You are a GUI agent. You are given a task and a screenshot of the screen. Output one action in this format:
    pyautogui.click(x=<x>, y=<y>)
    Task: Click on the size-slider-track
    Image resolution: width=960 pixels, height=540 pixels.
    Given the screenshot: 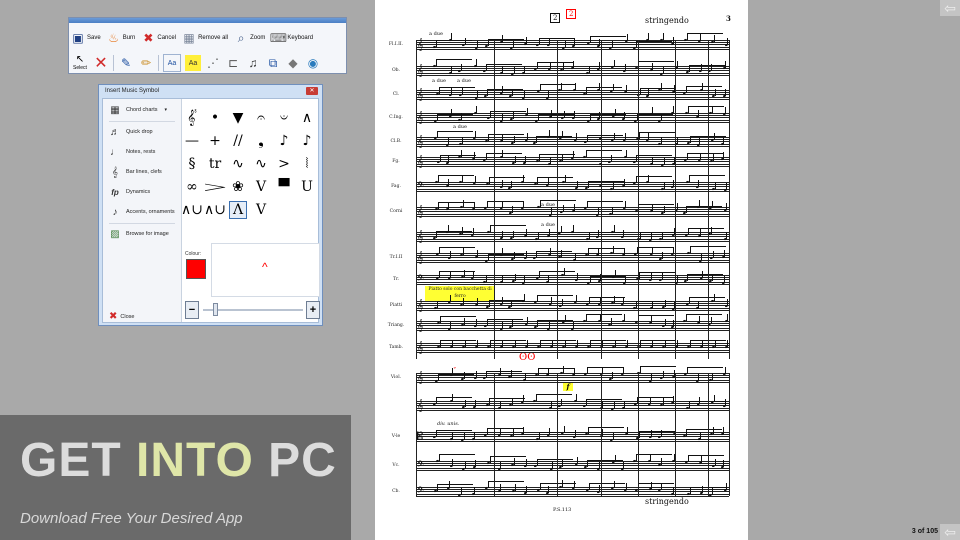 What is the action you would take?
    pyautogui.click(x=253, y=310)
    